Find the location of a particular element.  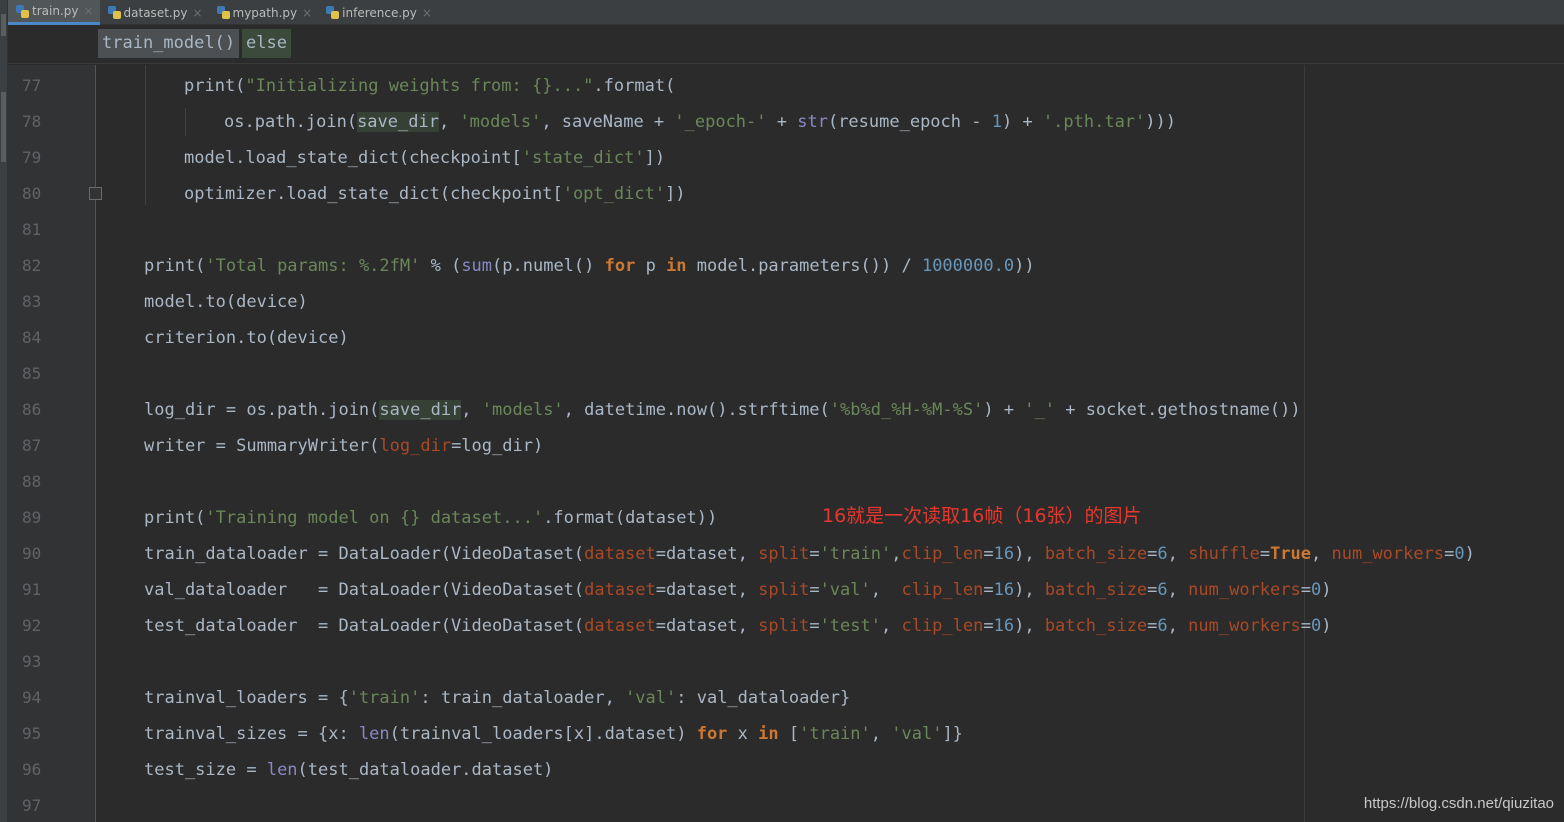

code-token: =dataset, is located at coordinates (707, 554).